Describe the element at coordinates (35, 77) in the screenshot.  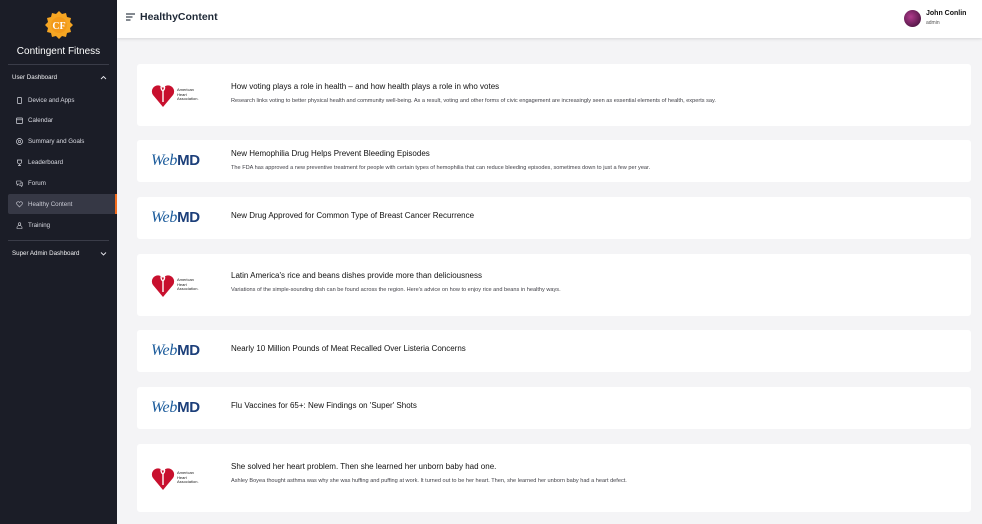
I see `user-dashboard-label: User Dashboard` at that location.